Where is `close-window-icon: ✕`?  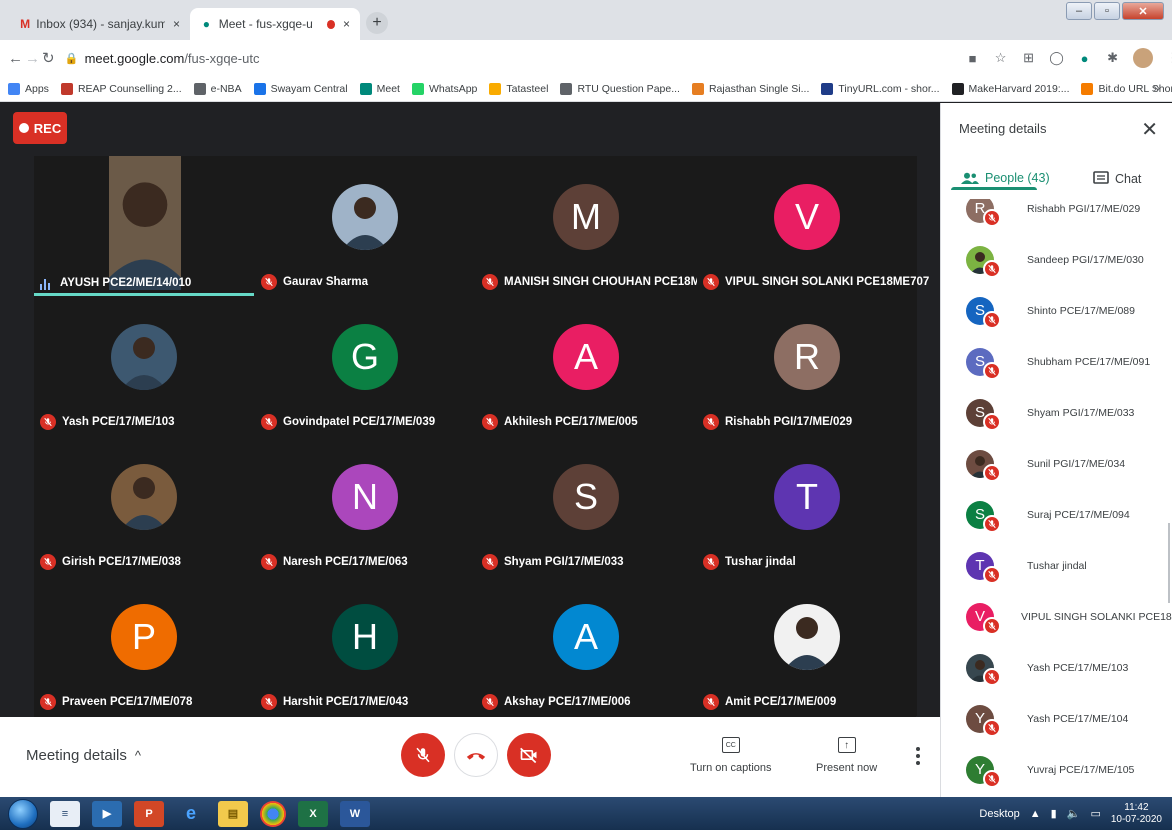 close-window-icon: ✕ is located at coordinates (1143, 11).